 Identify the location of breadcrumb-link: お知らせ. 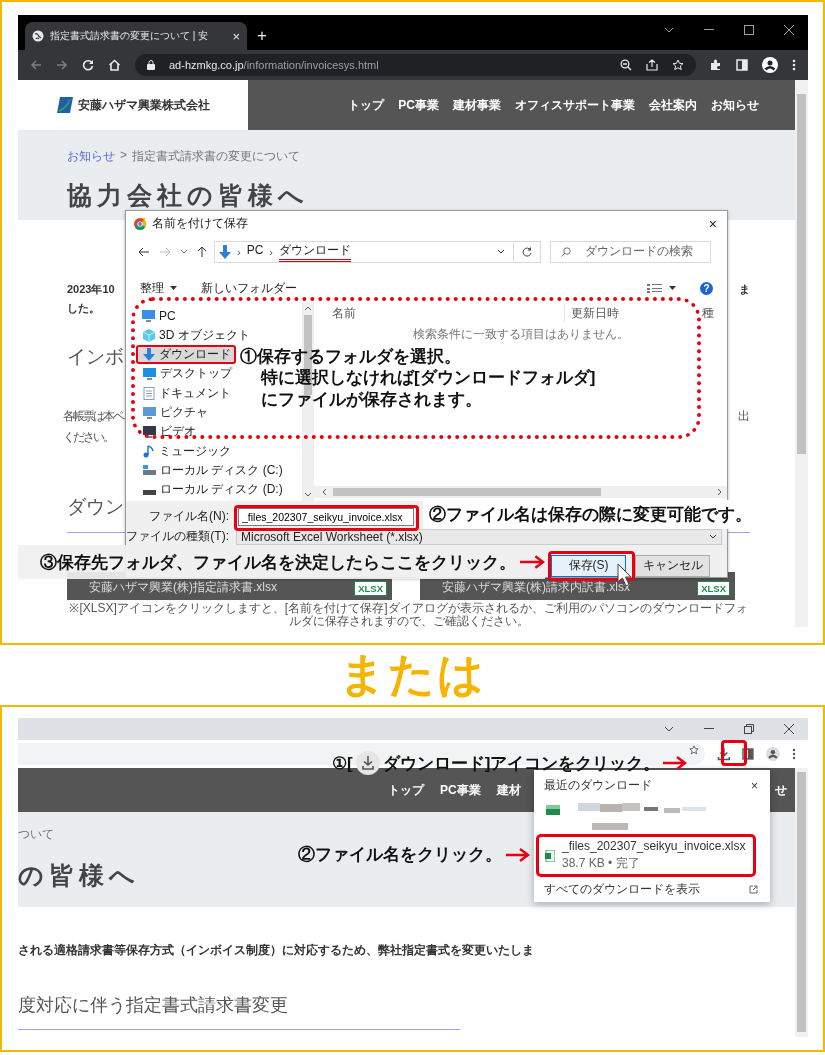
(91, 156).